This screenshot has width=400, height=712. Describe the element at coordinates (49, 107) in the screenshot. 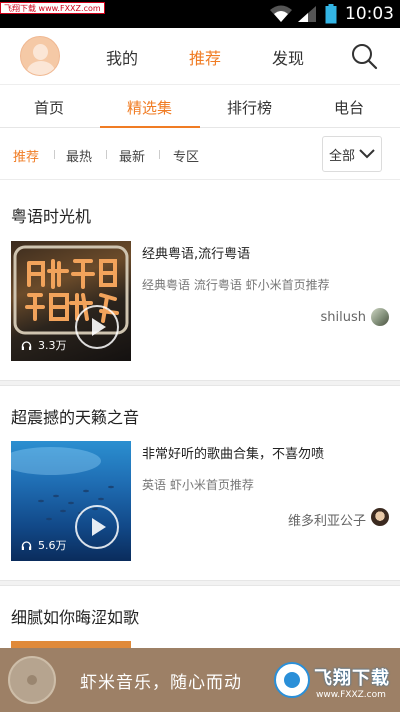

I see `subtab-home: 首页` at that location.